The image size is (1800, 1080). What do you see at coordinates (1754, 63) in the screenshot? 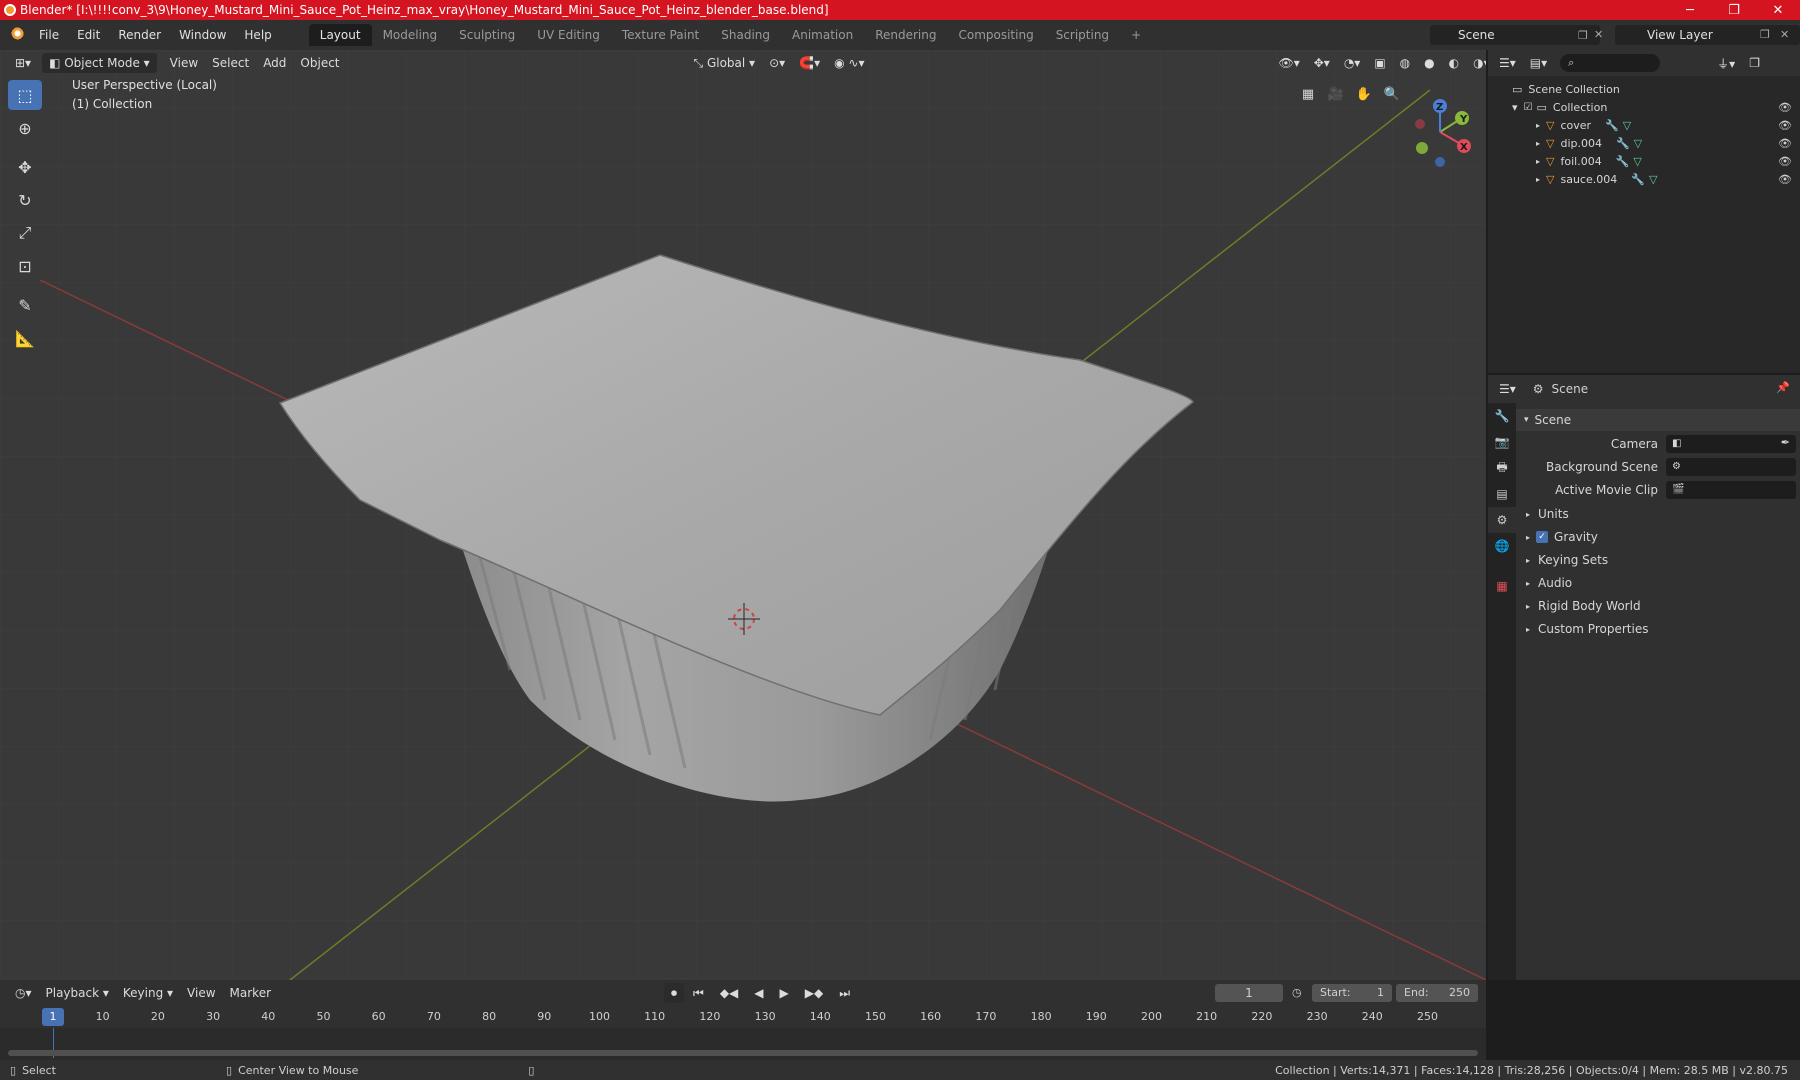
I see `new-collection-icon: ❐` at bounding box center [1754, 63].